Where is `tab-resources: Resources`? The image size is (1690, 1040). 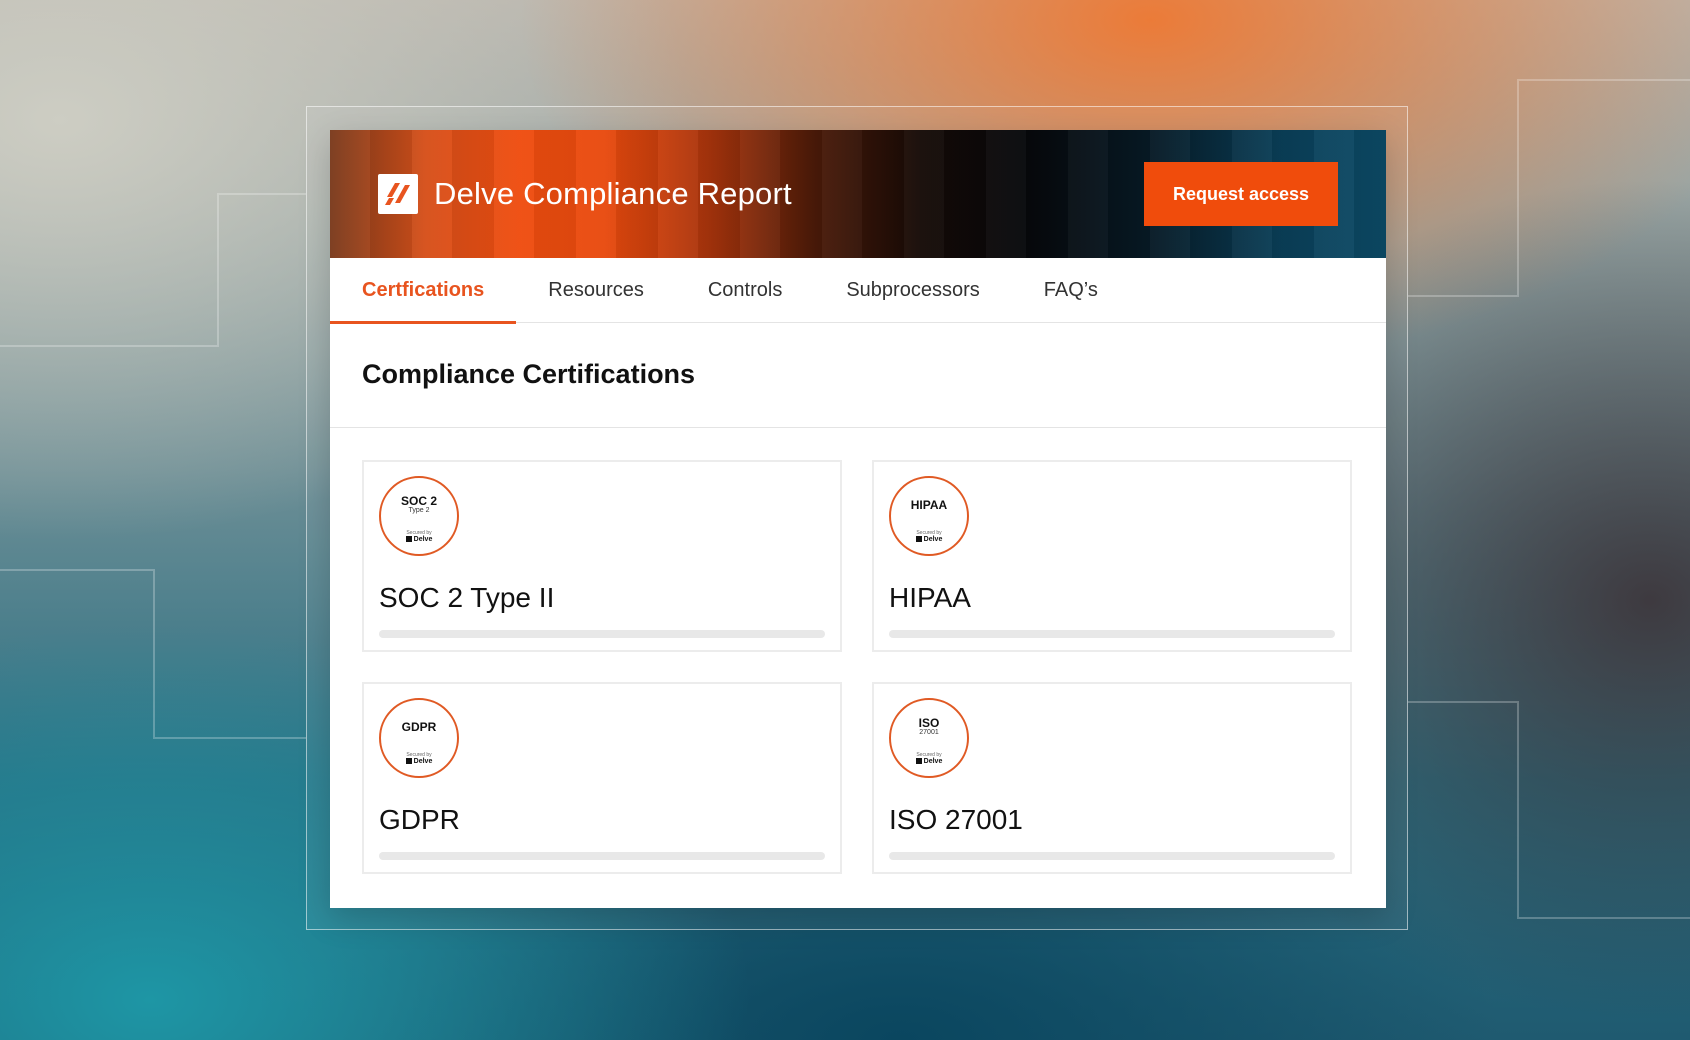 tab-resources: Resources is located at coordinates (596, 290).